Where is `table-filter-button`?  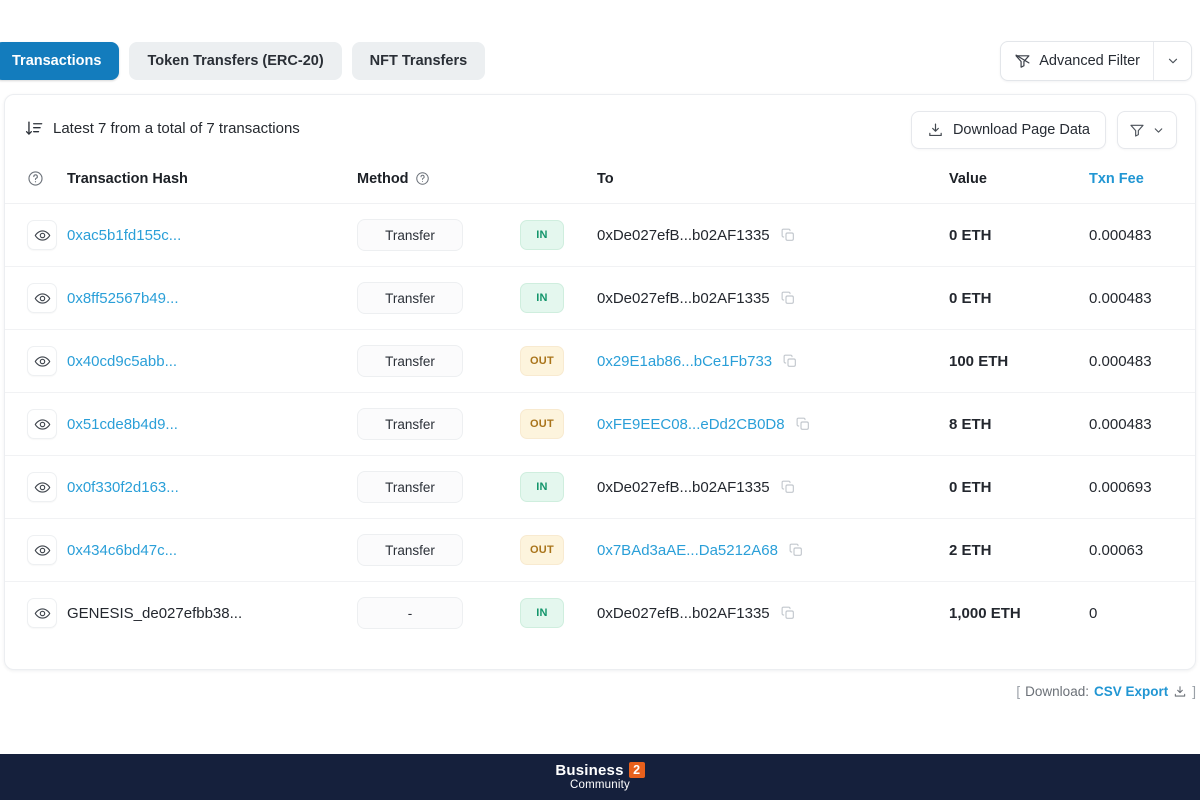
table-filter-button is located at coordinates (1147, 130).